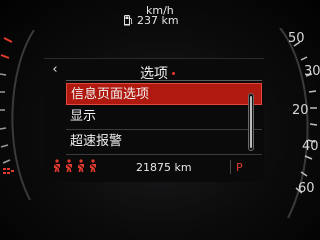  What do you see at coordinates (158, 20) in the screenshot?
I see `range-value: 237 km` at bounding box center [158, 20].